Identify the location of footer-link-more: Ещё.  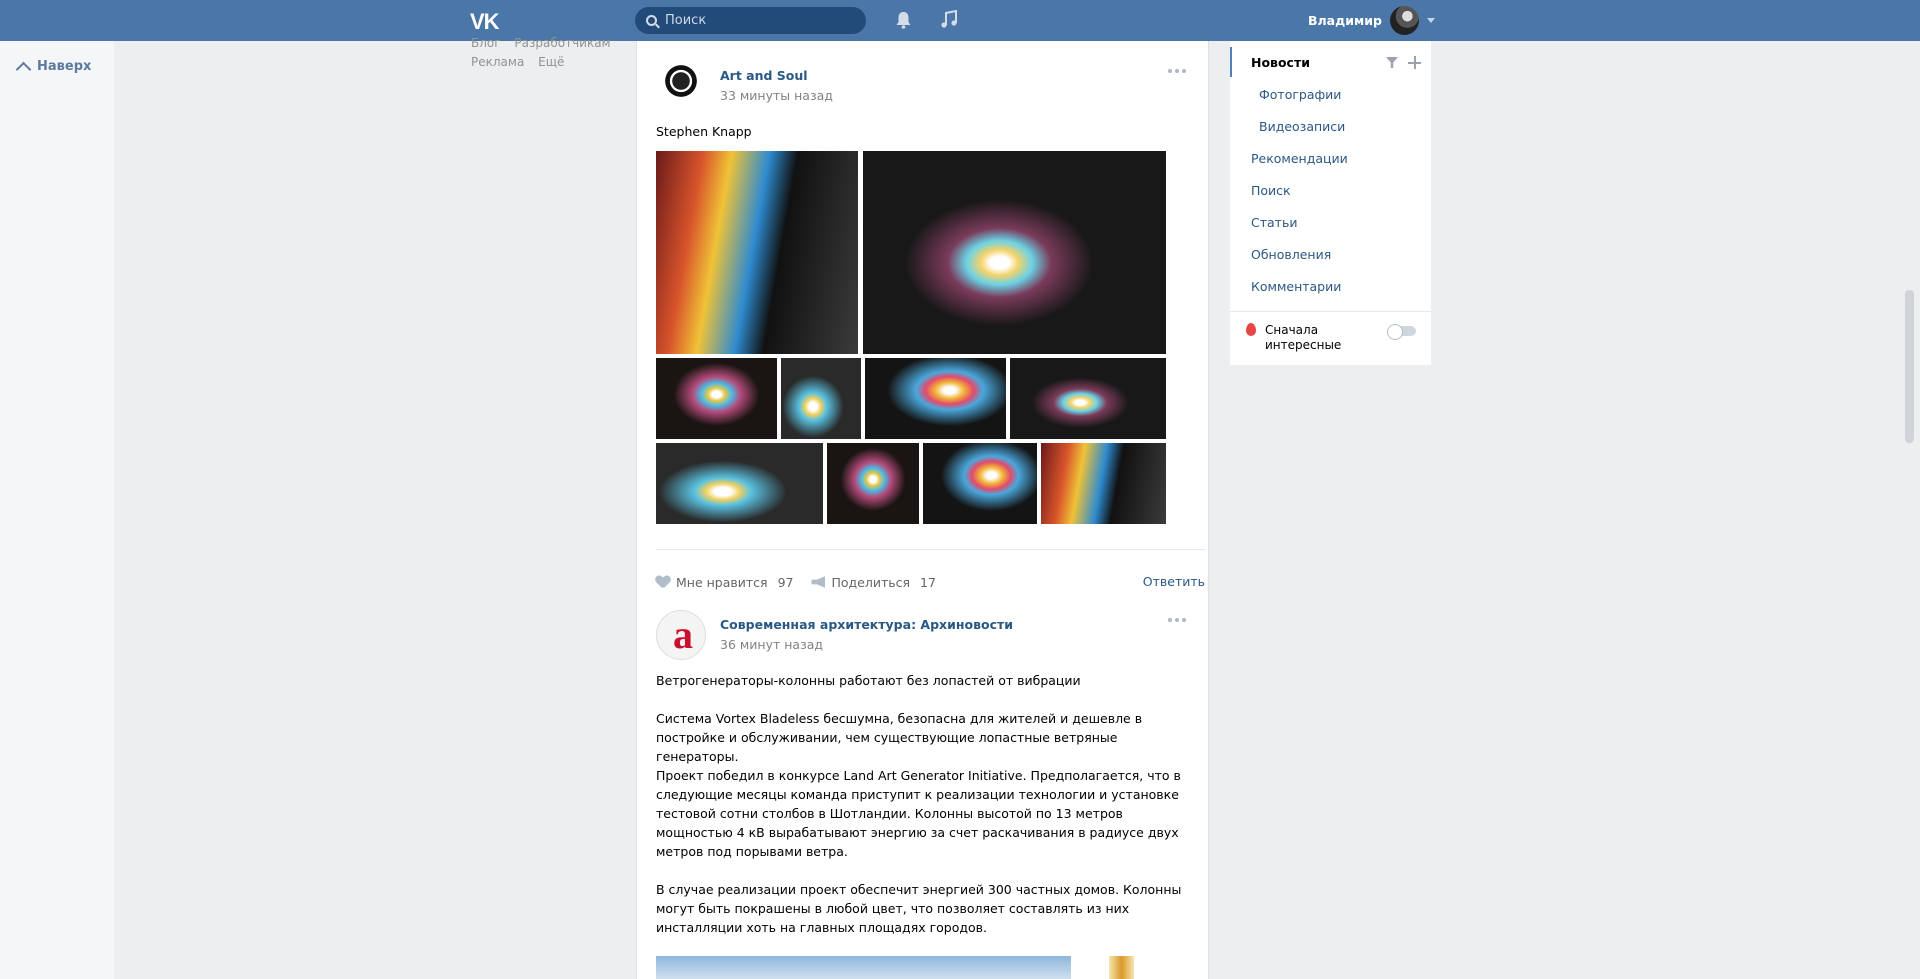
(551, 62).